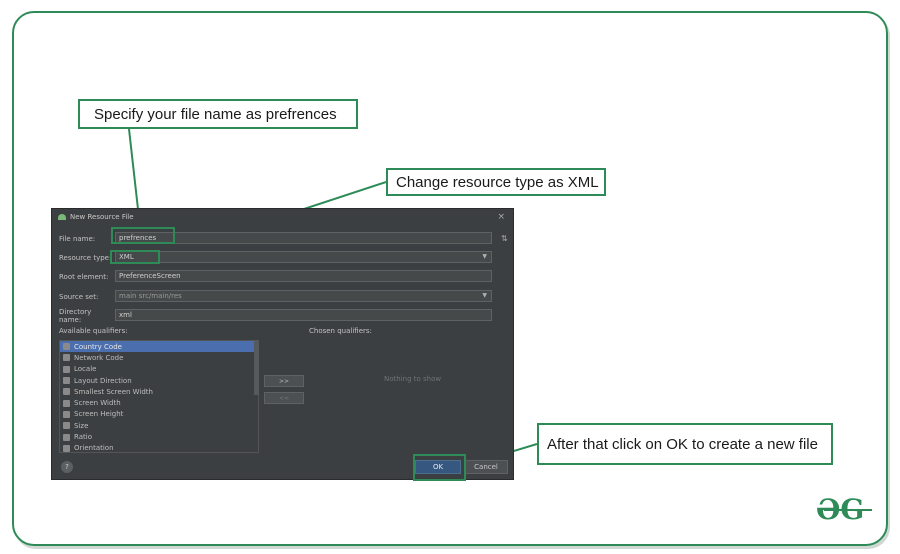 This screenshot has width=900, height=554. What do you see at coordinates (98, 346) in the screenshot?
I see `qualifier-label: Country Code` at bounding box center [98, 346].